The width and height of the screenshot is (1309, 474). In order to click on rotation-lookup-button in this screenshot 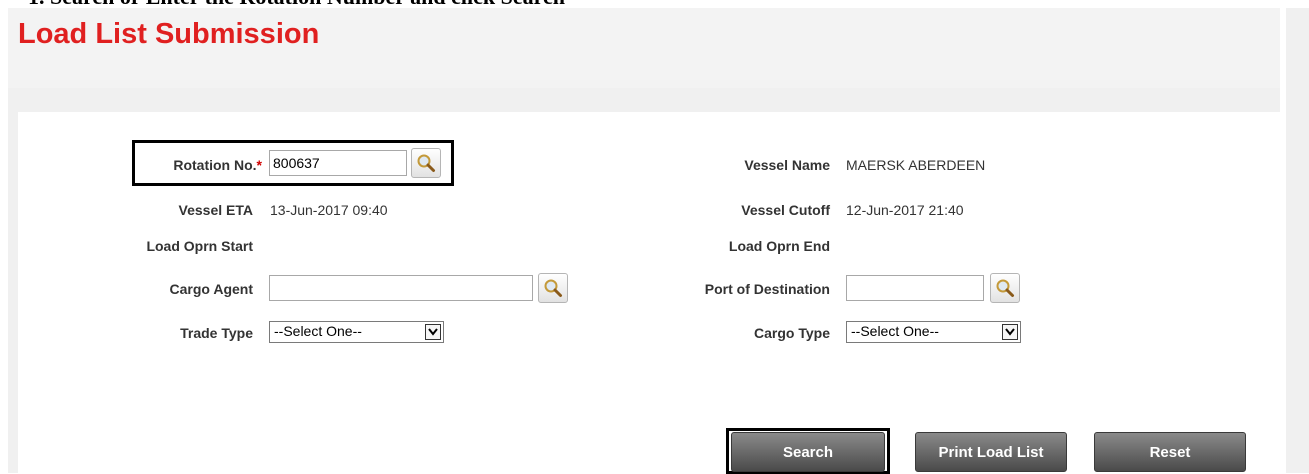, I will do `click(426, 163)`.